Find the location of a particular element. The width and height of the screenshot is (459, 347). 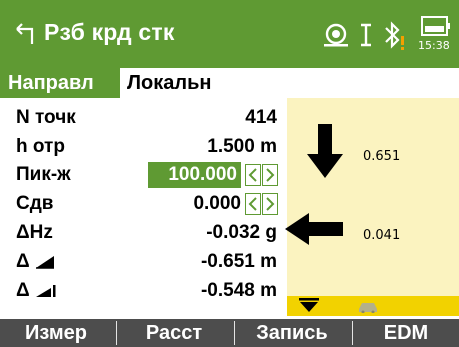

n-points-value: 414 is located at coordinates (261, 117).